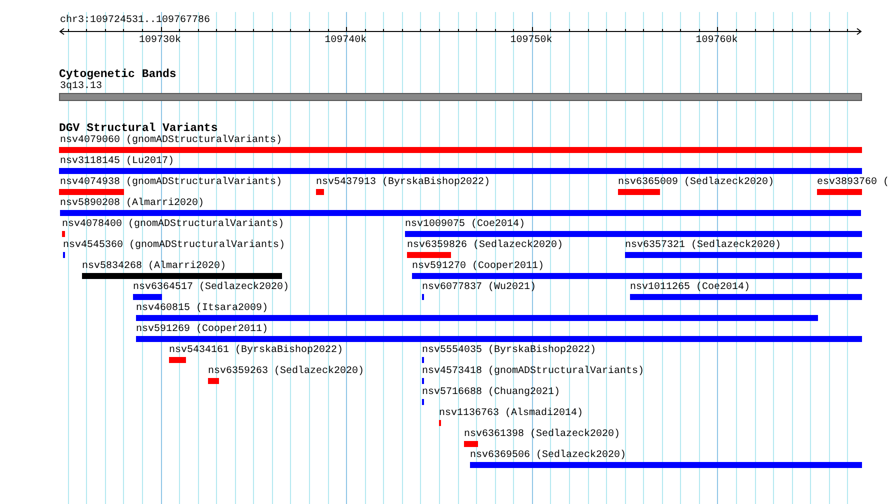  What do you see at coordinates (531, 40) in the screenshot?
I see `ruler-tick-label: 109750k` at bounding box center [531, 40].